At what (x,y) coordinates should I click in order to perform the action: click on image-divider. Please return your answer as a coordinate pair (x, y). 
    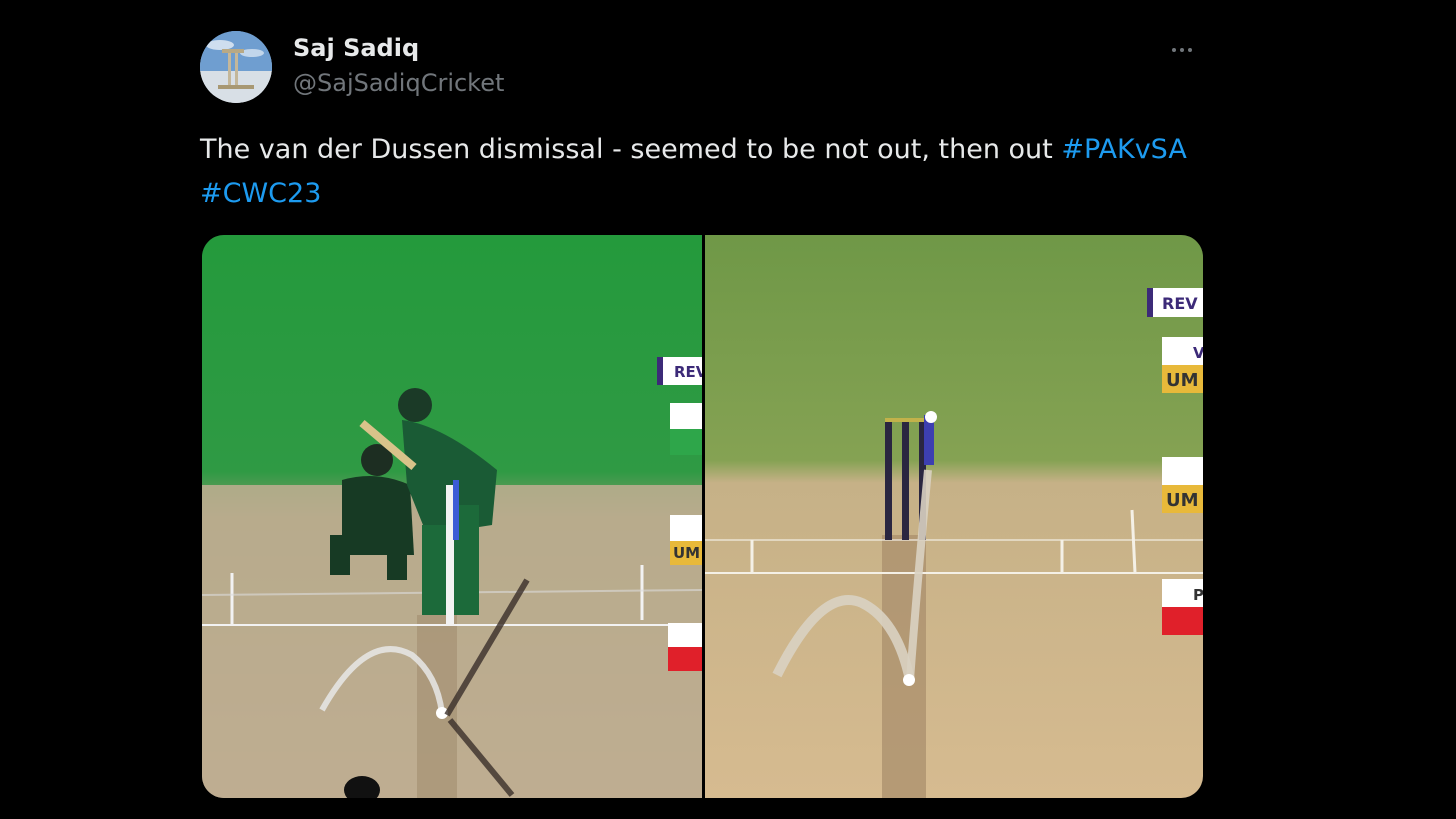
    Looking at the image, I should click on (703, 516).